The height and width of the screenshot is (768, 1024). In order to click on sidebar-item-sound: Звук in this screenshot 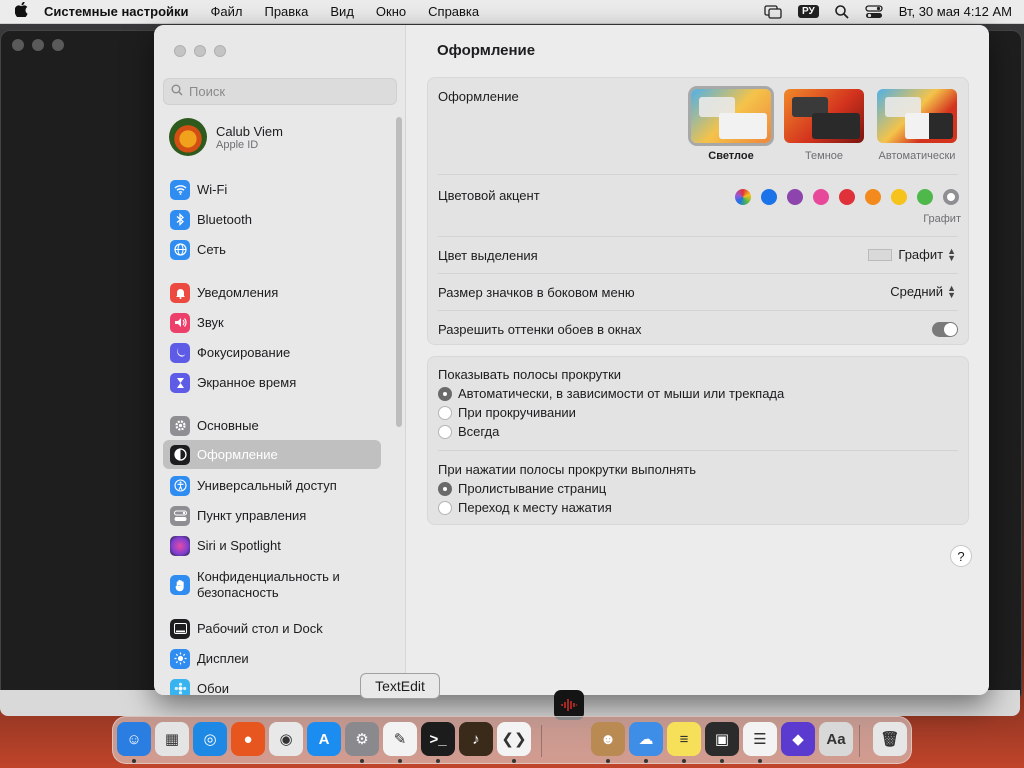, I will do `click(272, 322)`.